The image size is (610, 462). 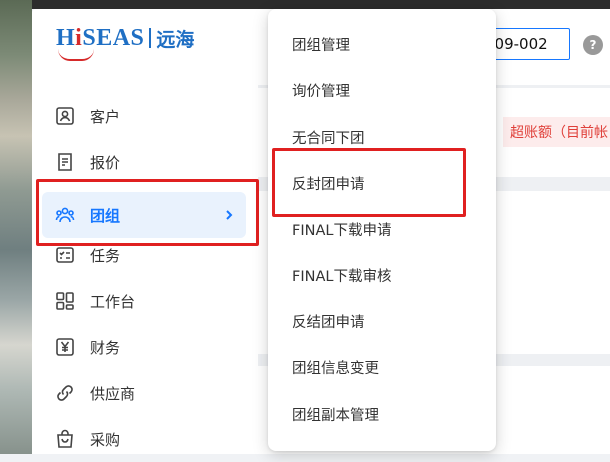 What do you see at coordinates (341, 277) in the screenshot?
I see `submenu-item-final-download-review: FINAL下载审核` at bounding box center [341, 277].